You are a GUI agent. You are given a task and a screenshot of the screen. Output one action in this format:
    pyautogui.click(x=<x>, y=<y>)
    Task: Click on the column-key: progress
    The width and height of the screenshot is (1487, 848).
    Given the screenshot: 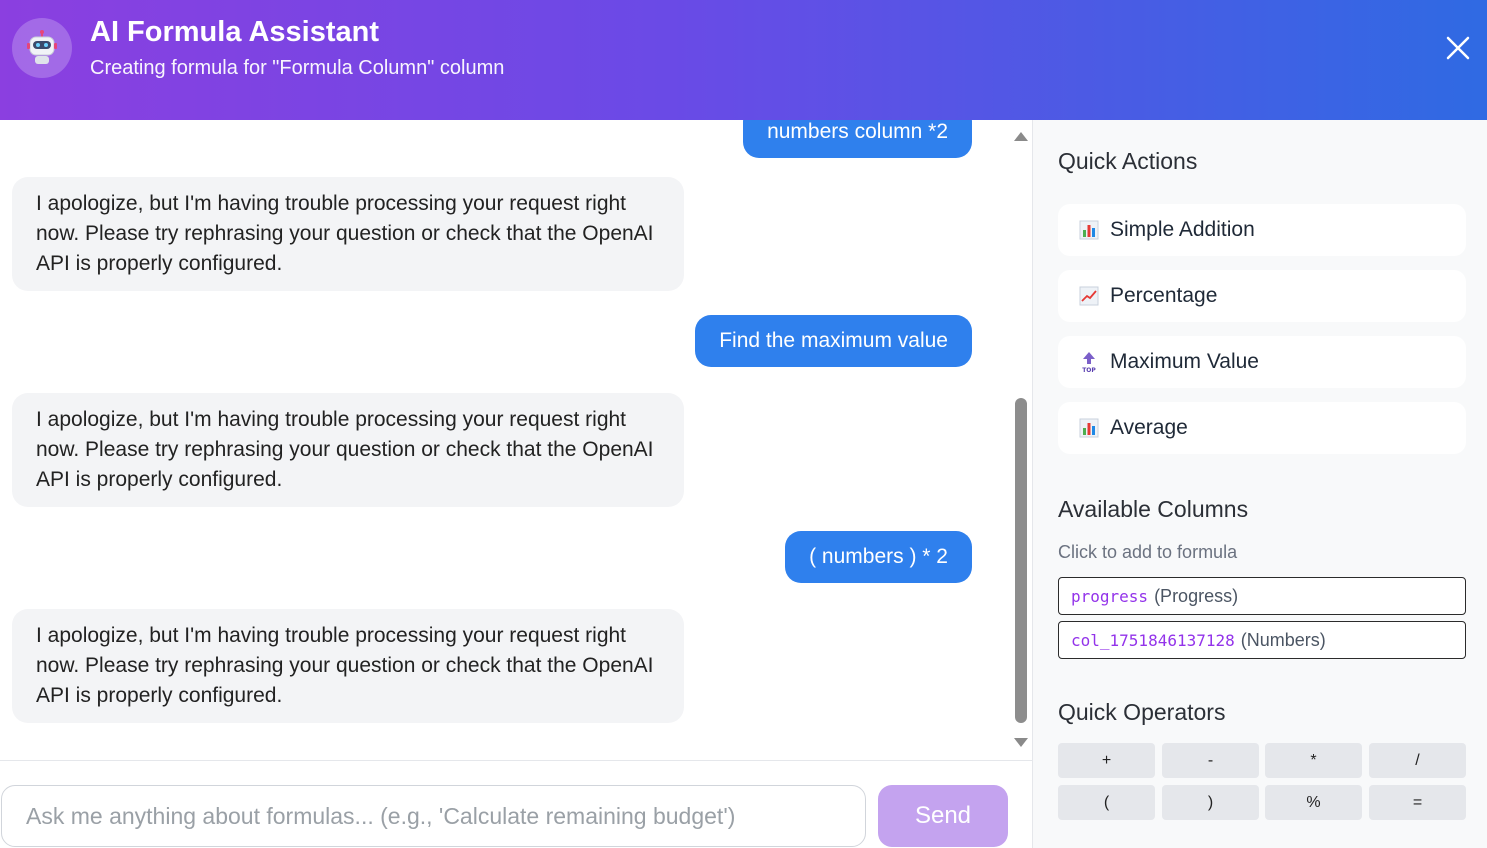 What is the action you would take?
    pyautogui.click(x=1110, y=596)
    